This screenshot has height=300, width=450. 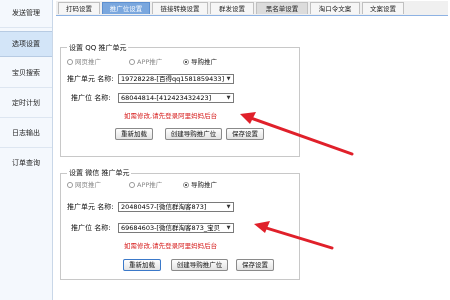 I want to click on annotation-arrow-qq, so click(x=297, y=134).